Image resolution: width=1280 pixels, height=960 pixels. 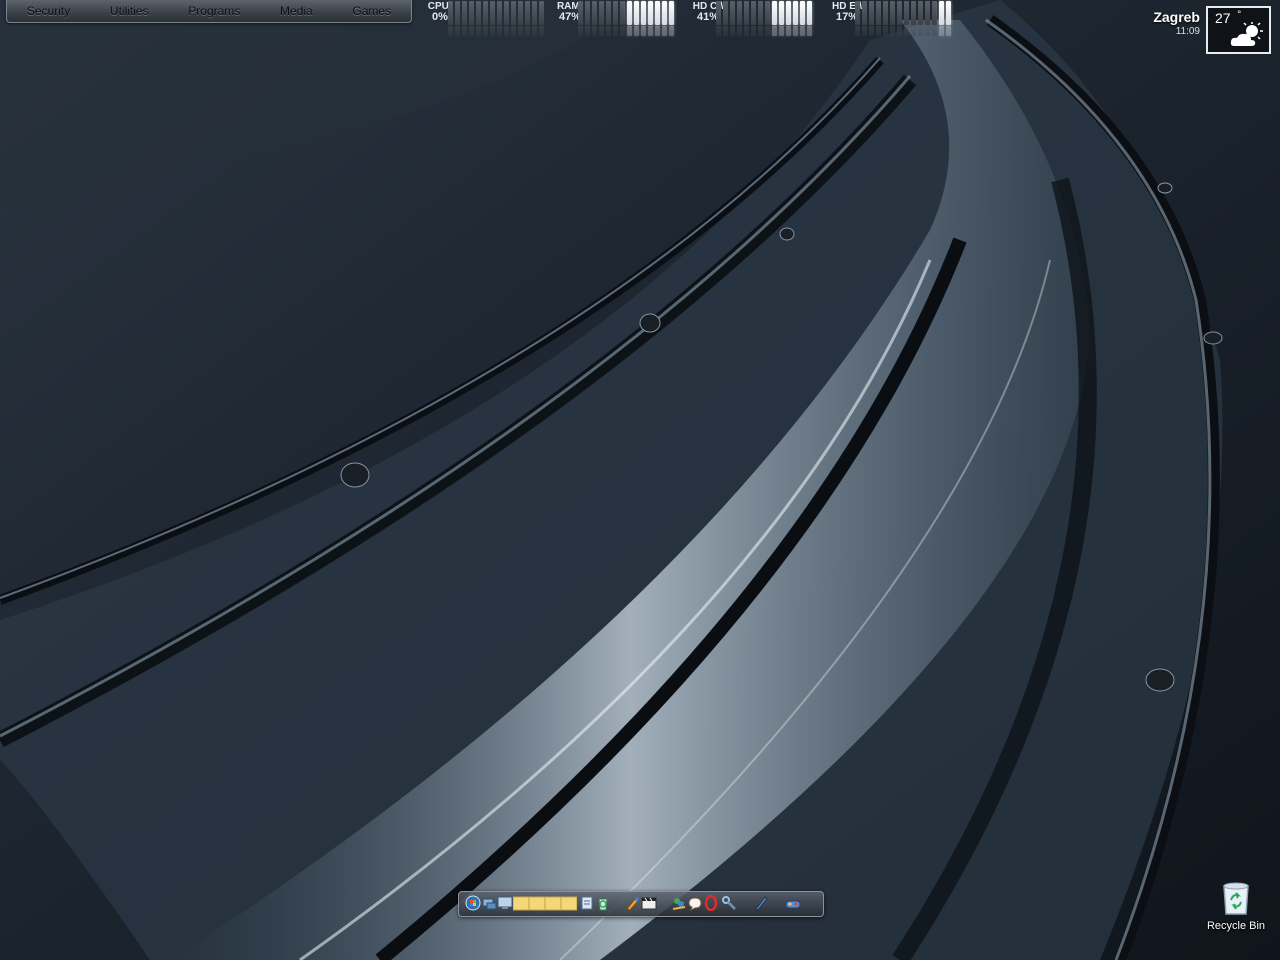 I want to click on chat-icon, so click(x=695, y=903).